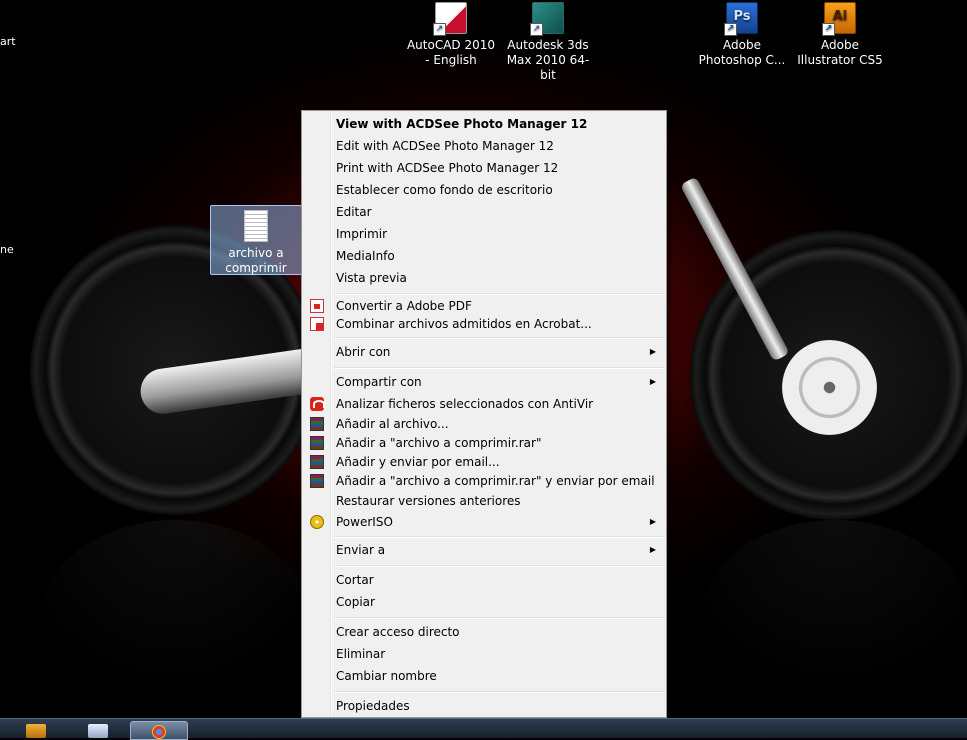 The height and width of the screenshot is (740, 967). What do you see at coordinates (462, 124) in the screenshot?
I see `menu-item-label: View with ACDSee Photo Manager 12` at bounding box center [462, 124].